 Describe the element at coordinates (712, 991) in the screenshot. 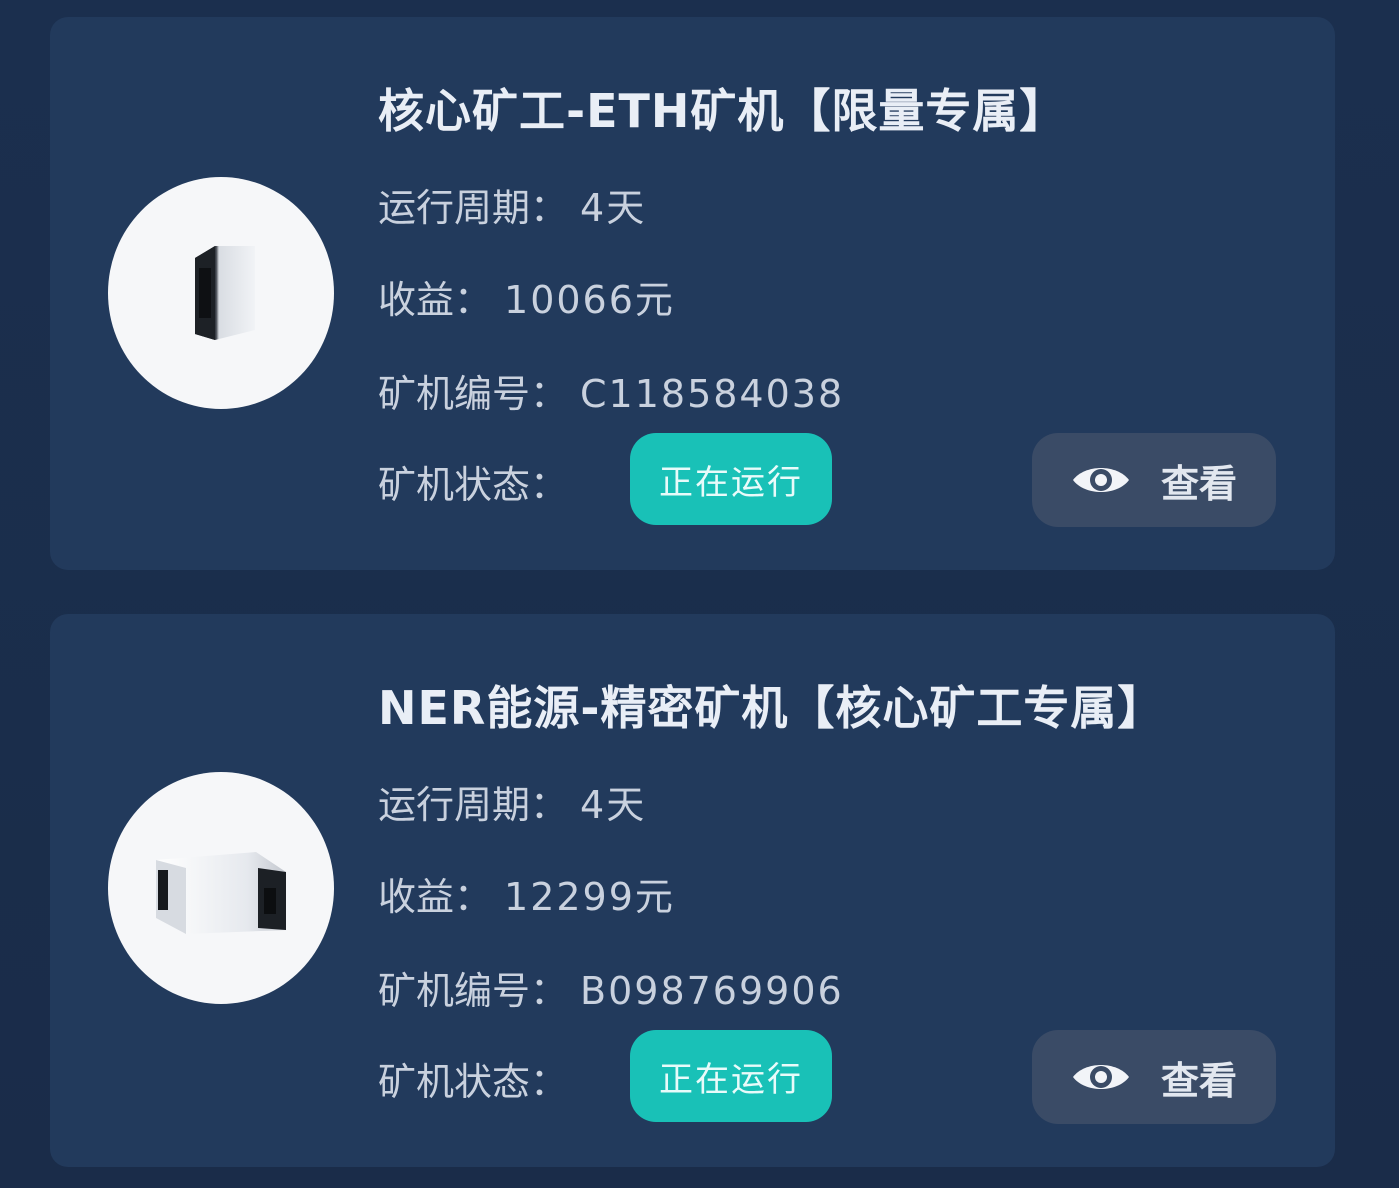

I see `machine-id-value: B098769906` at that location.